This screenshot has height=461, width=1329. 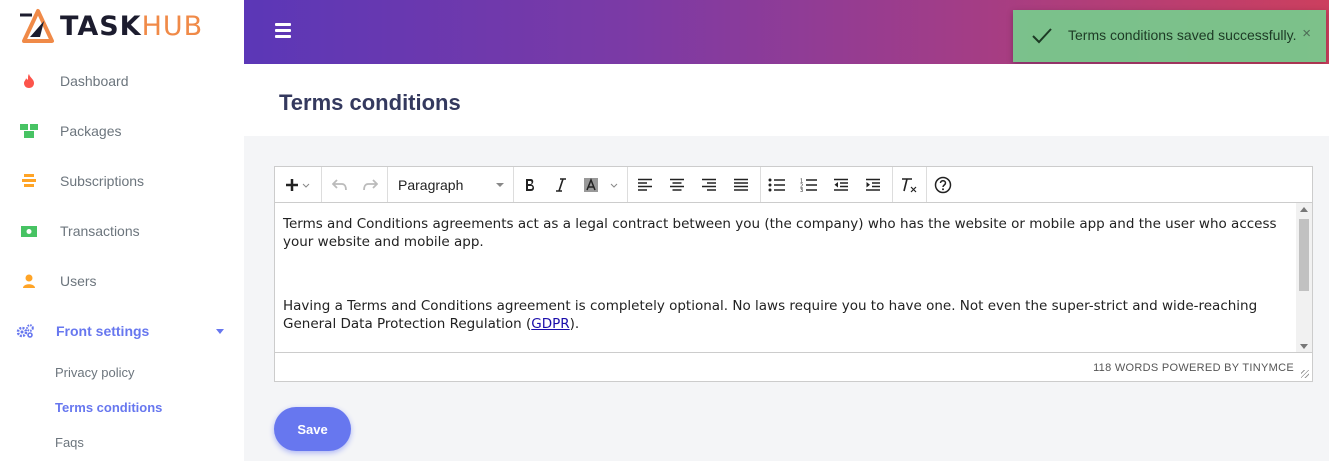 I want to click on sidebar-item-dashboard: Dashboard, so click(x=122, y=81).